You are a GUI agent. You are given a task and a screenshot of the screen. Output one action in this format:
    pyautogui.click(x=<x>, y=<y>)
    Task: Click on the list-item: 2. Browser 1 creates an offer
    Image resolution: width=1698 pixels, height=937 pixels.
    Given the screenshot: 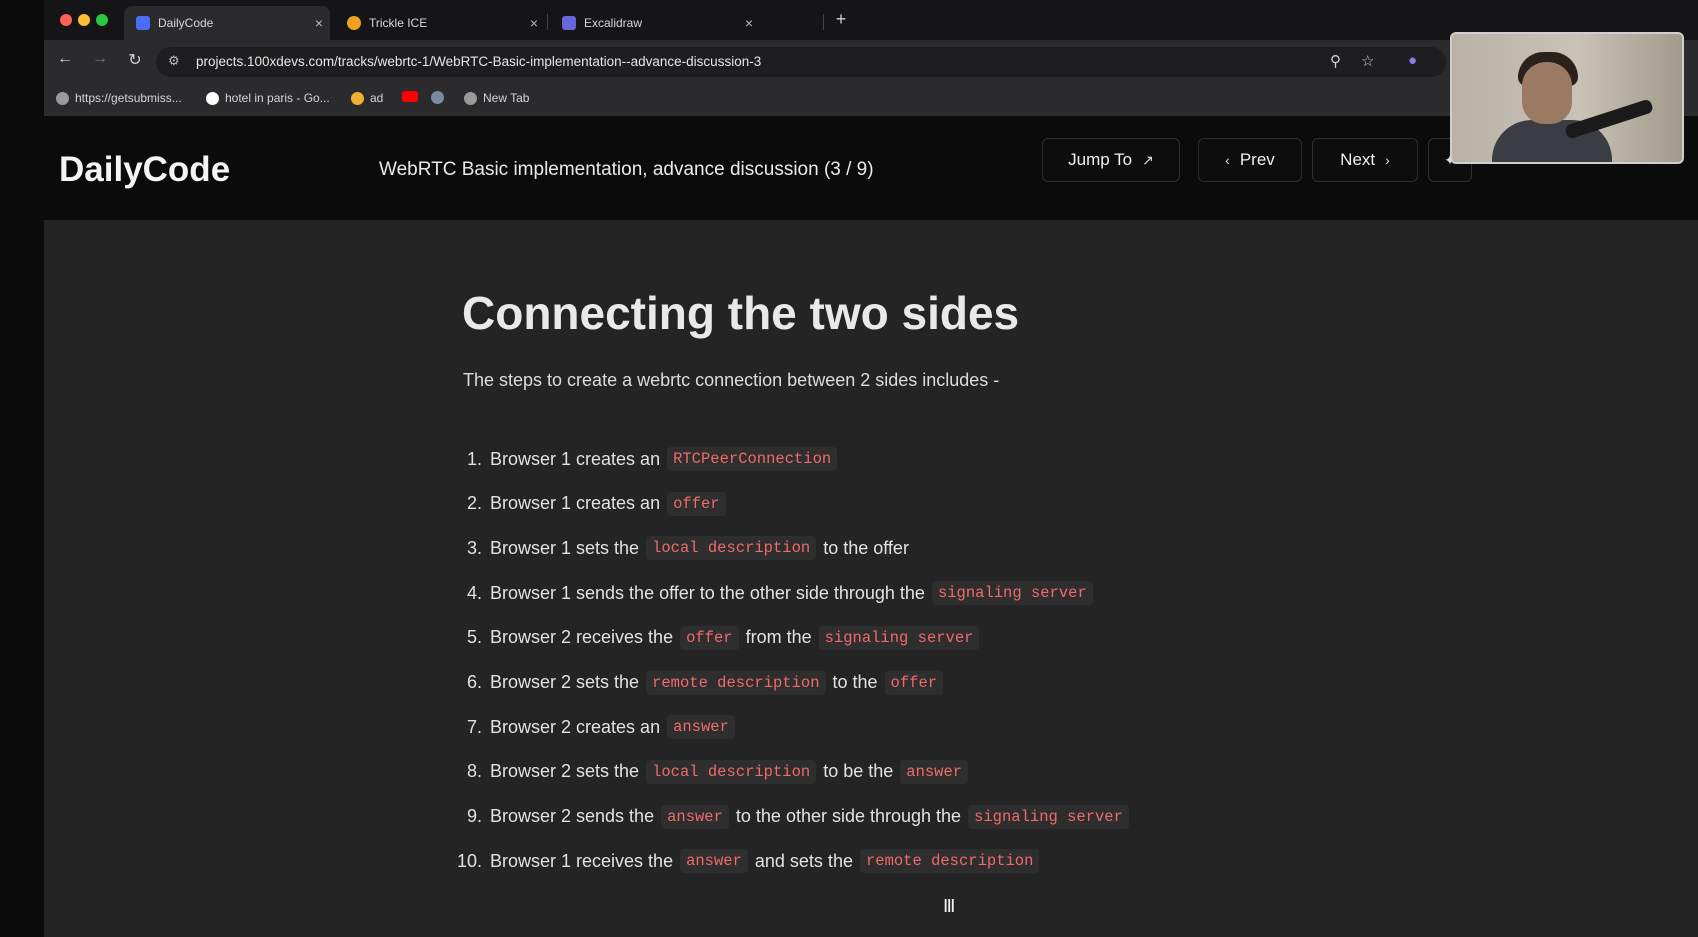 What is the action you would take?
    pyautogui.click(x=588, y=504)
    